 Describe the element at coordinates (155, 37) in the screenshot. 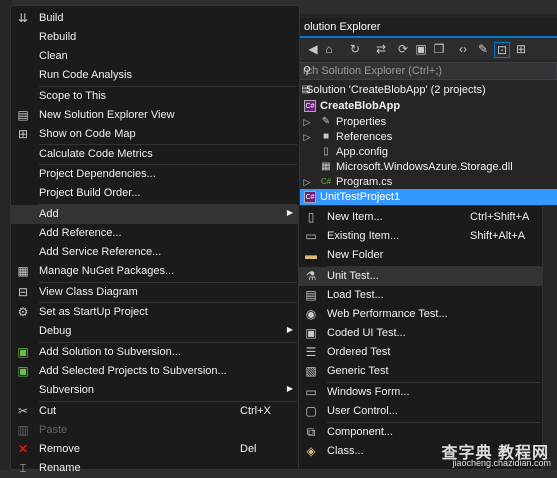

I see `menu-item-rebuild: Rebuild` at that location.